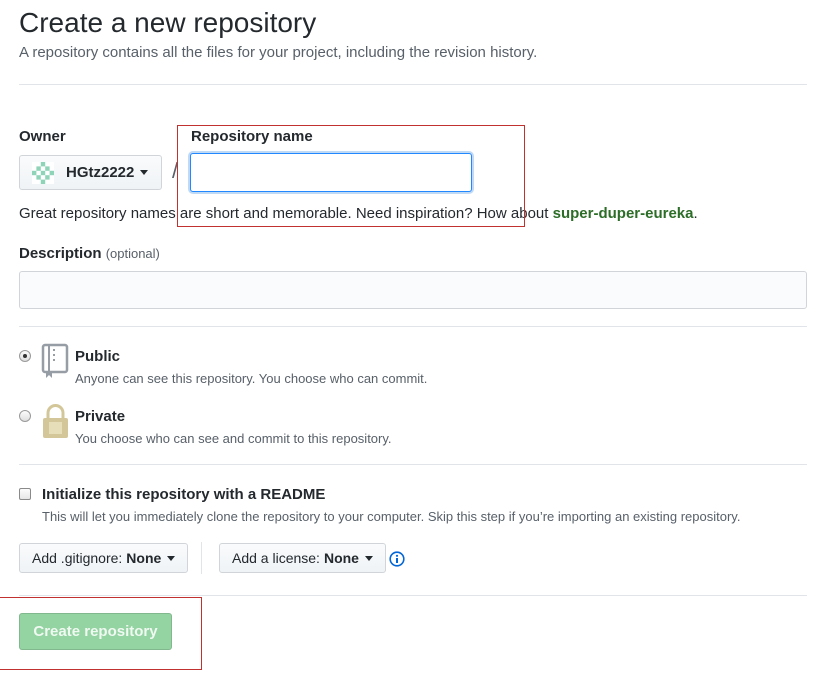 The height and width of the screenshot is (692, 836). Describe the element at coordinates (100, 172) in the screenshot. I see `owner-name: HGtz2222` at that location.